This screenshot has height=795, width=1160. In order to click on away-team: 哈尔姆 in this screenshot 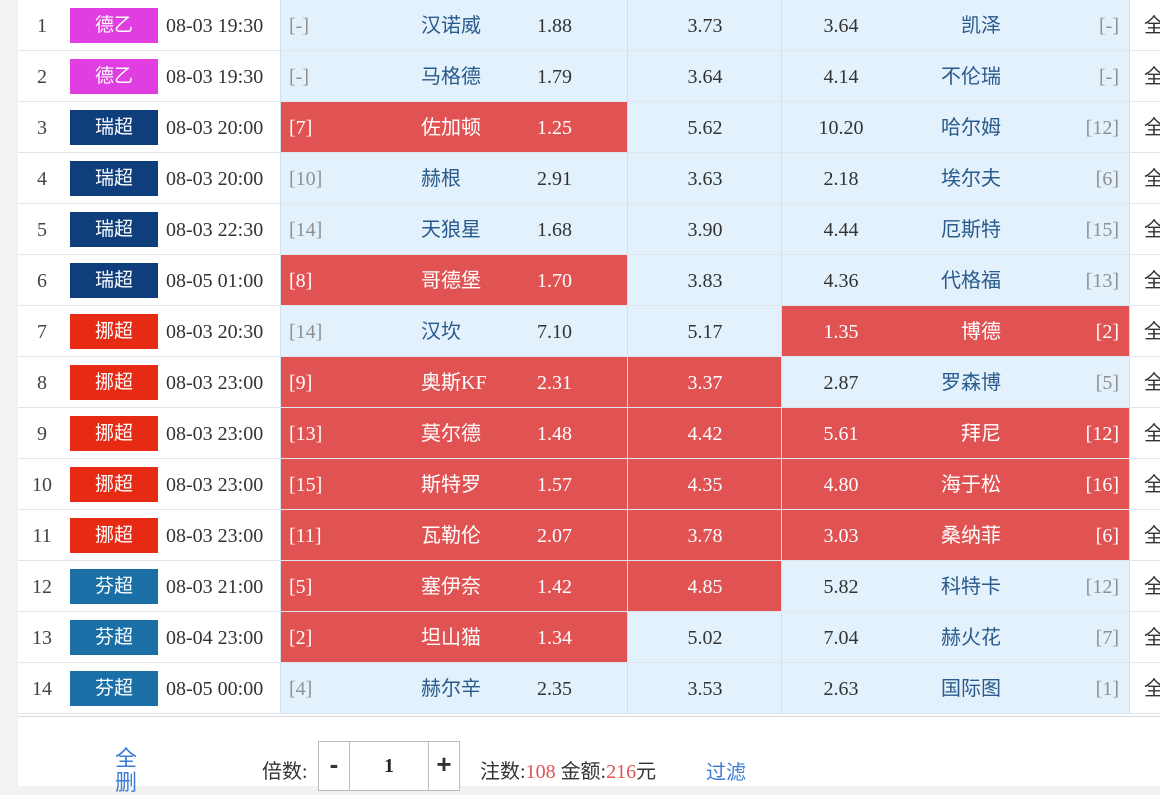, I will do `click(971, 128)`.